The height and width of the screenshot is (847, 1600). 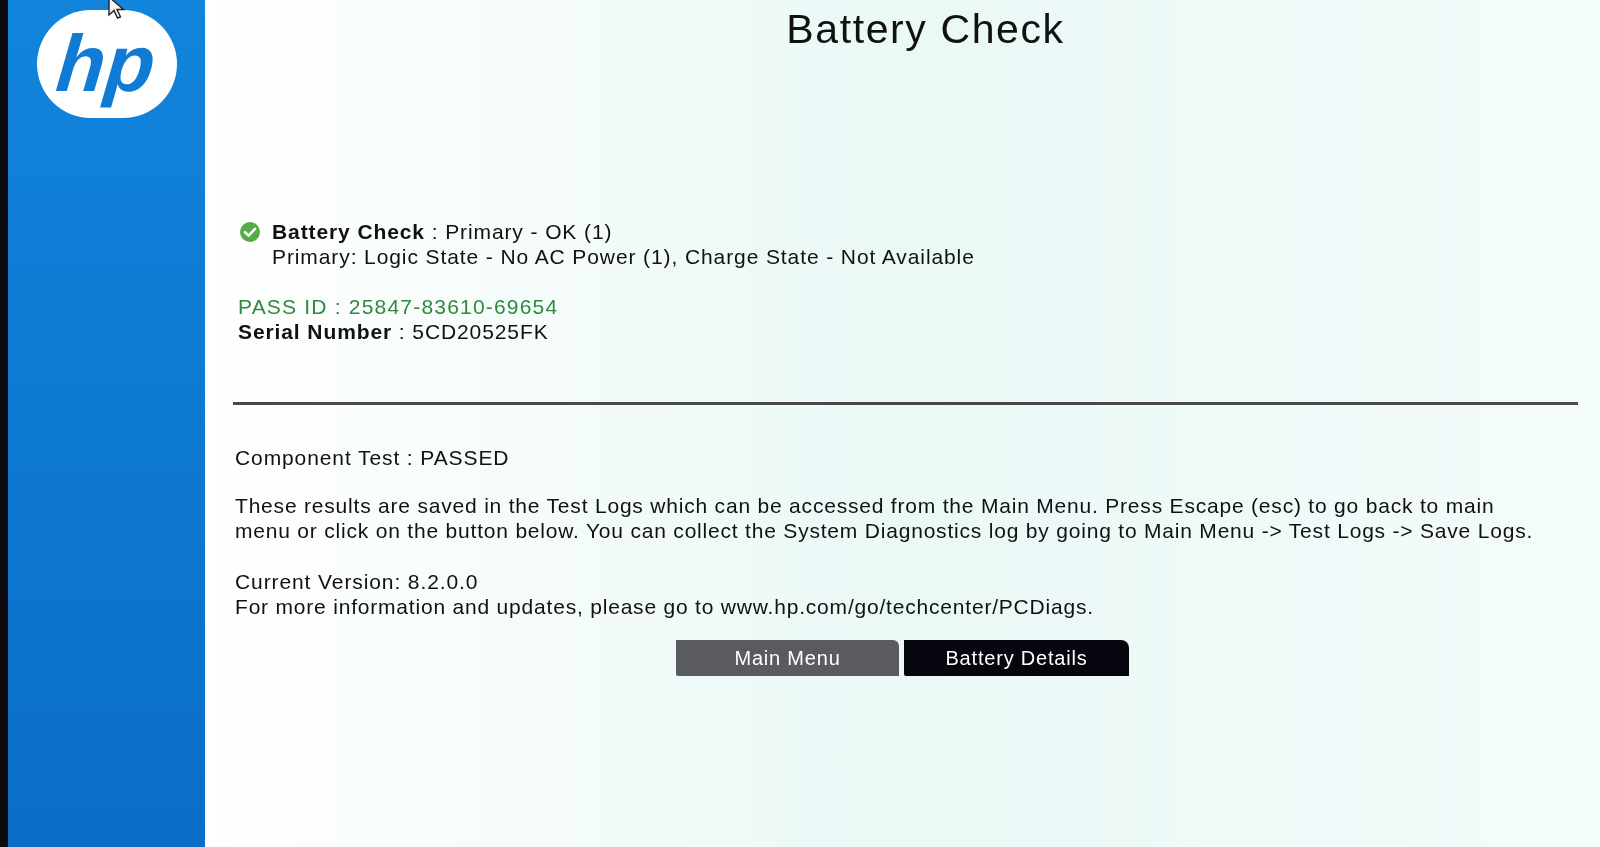 What do you see at coordinates (885, 518) in the screenshot?
I see `results-message: These results are saved in the Test Logs which can be accessed from the Main Menu. Press Escape (esc) to go back to main menu or click on the button below. You can collect the System Diagnostics log by going to Main Menu -> Test Logs -> Save Logs.` at bounding box center [885, 518].